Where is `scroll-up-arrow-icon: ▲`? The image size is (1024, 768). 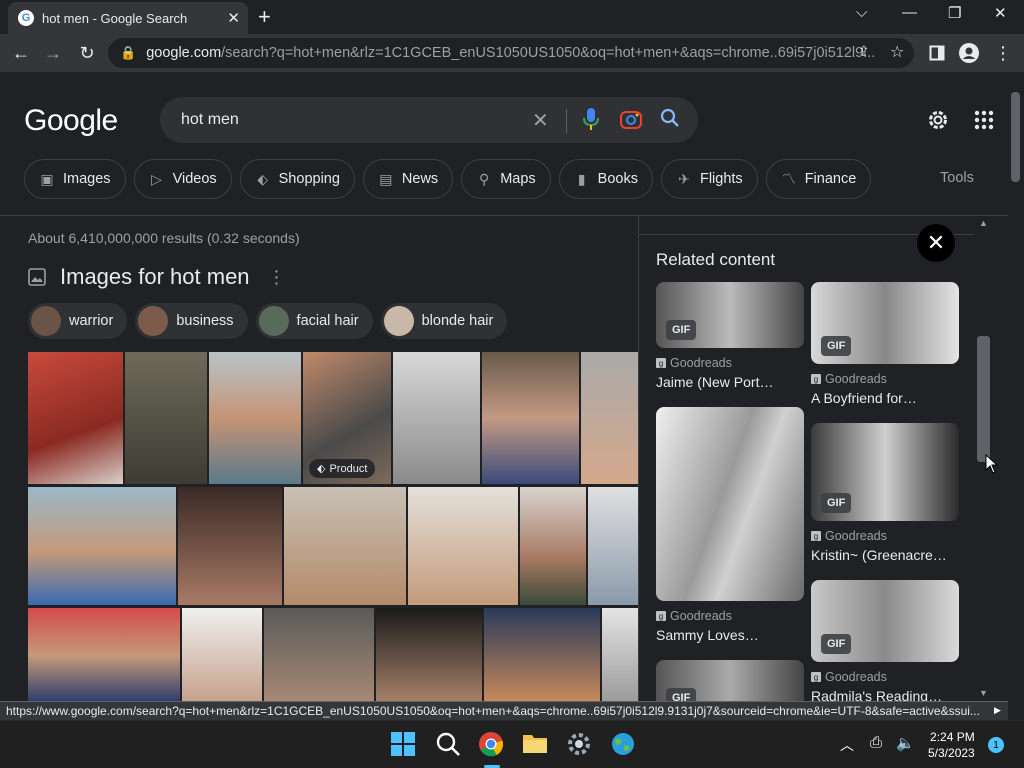
scroll-up-arrow-icon: ▲ is located at coordinates (983, 223).